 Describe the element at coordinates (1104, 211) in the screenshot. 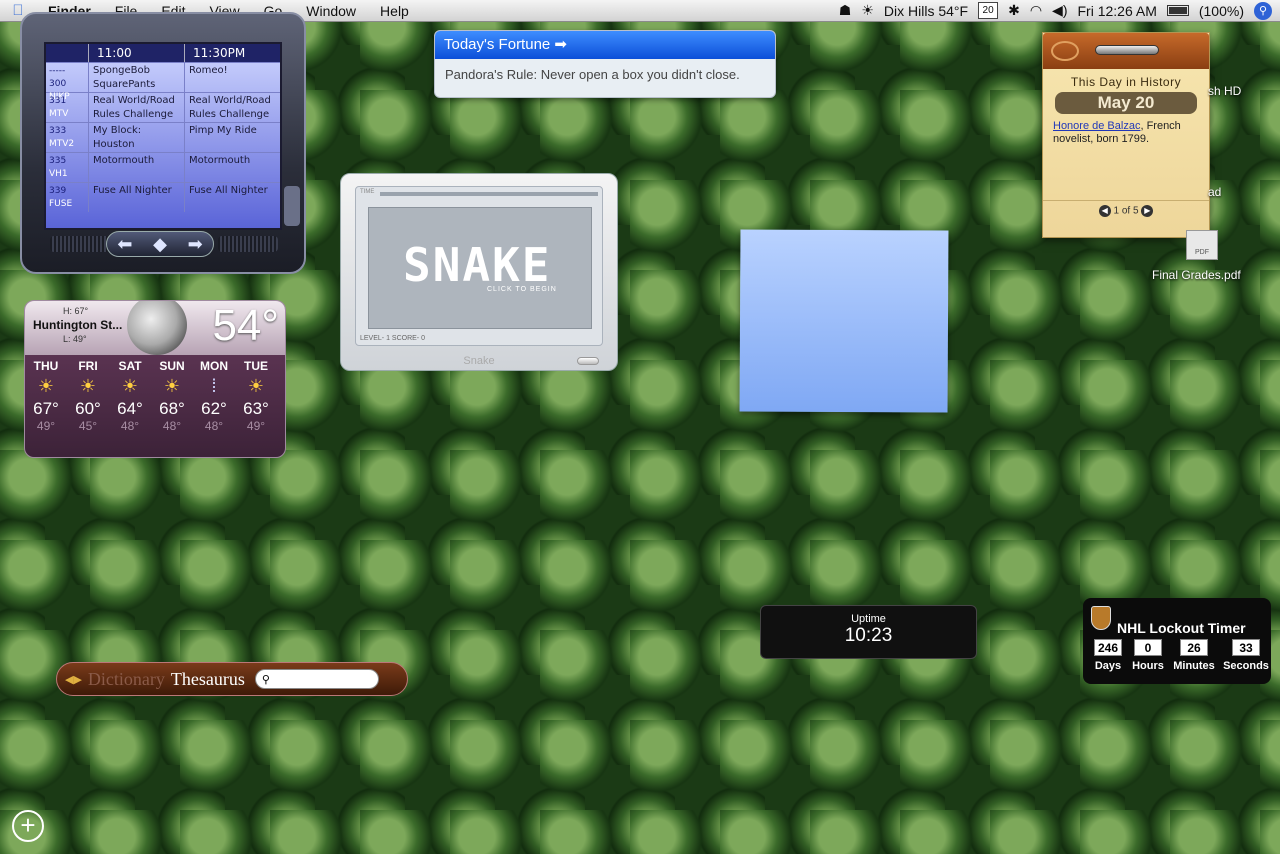

I see `prev-icon: ◀` at that location.